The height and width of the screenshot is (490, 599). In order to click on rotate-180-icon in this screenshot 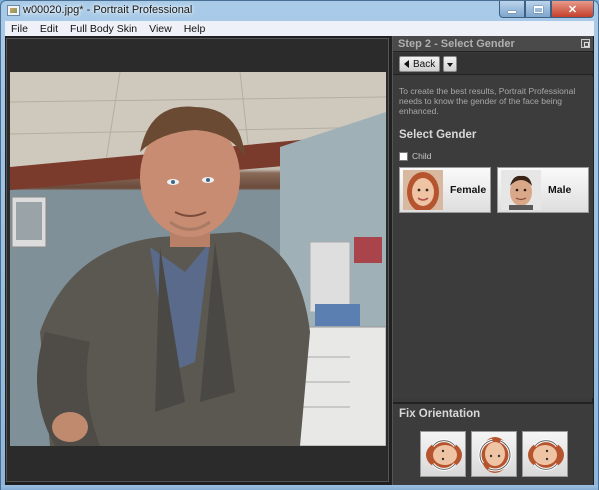, I will do `click(495, 455)`.